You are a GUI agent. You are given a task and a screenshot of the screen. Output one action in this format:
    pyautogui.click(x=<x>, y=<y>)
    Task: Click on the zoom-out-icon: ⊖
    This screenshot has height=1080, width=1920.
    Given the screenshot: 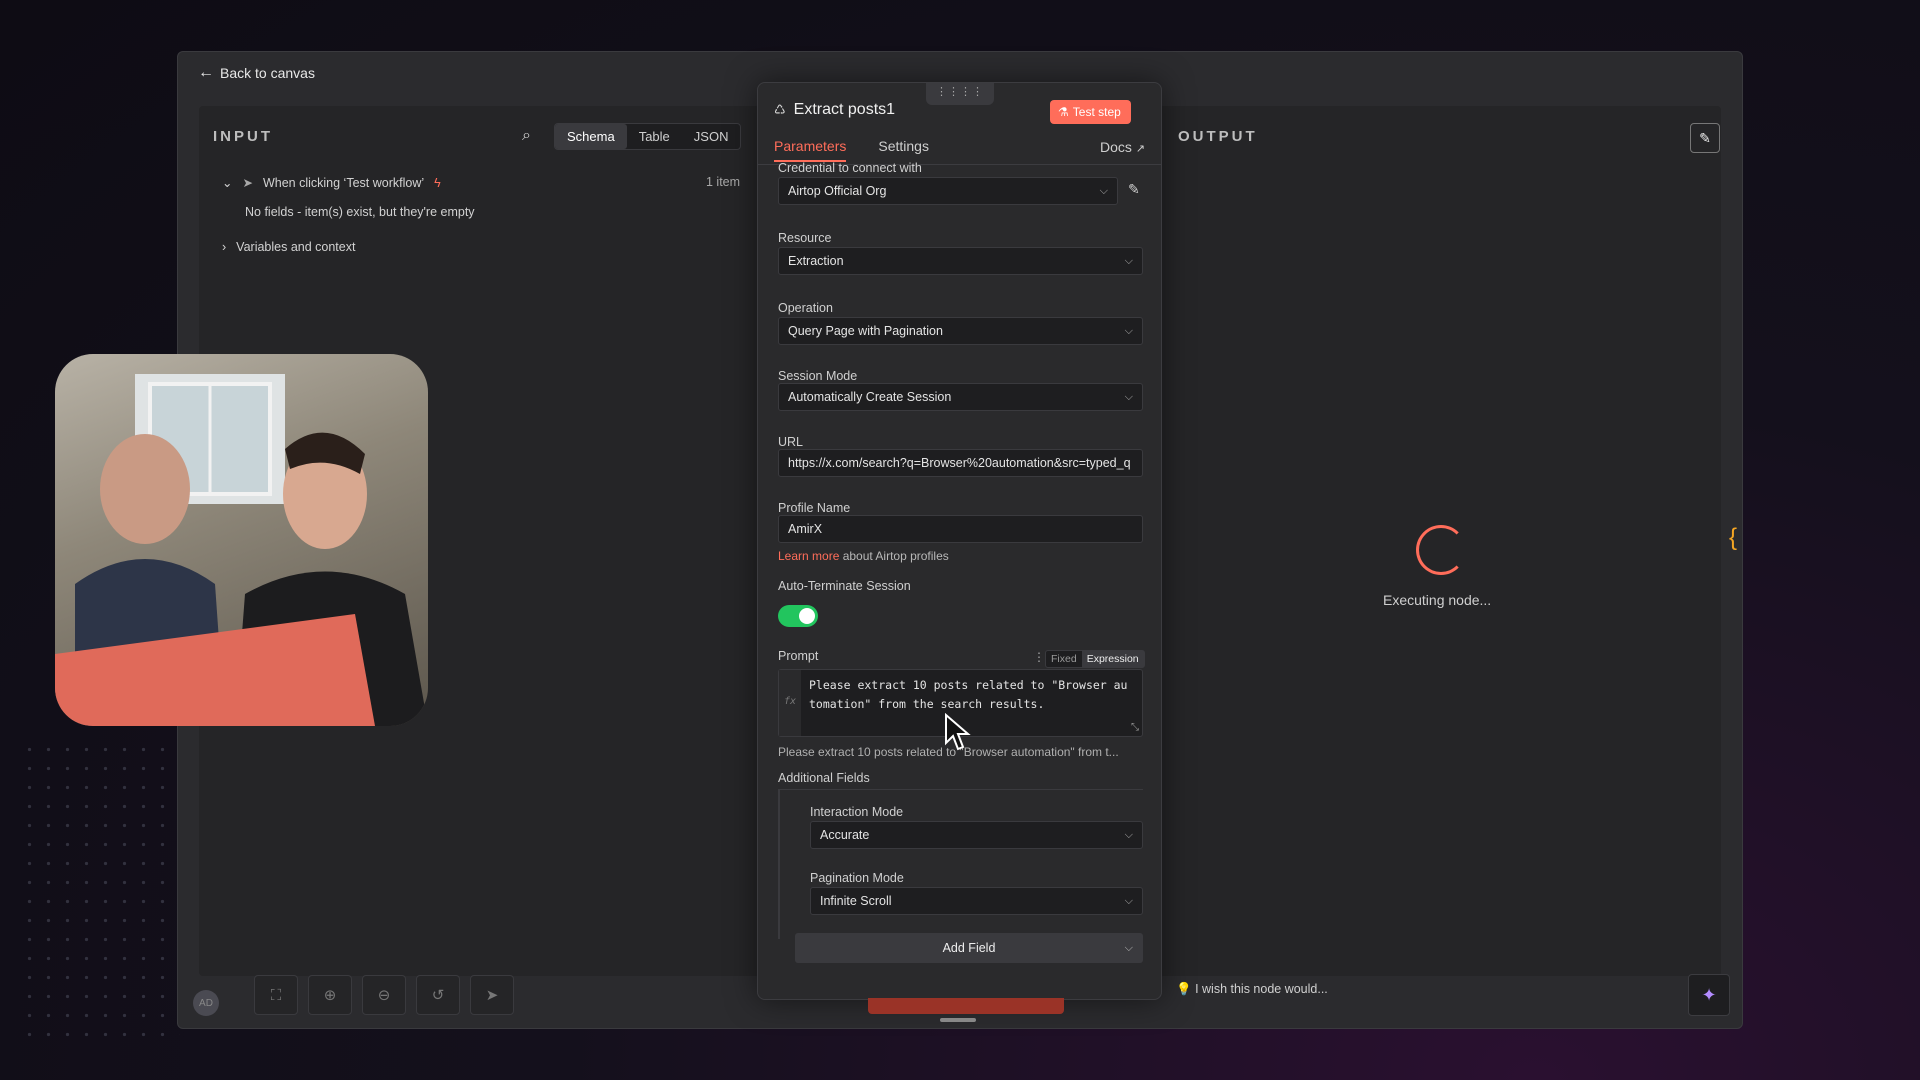 What is the action you would take?
    pyautogui.click(x=384, y=995)
    